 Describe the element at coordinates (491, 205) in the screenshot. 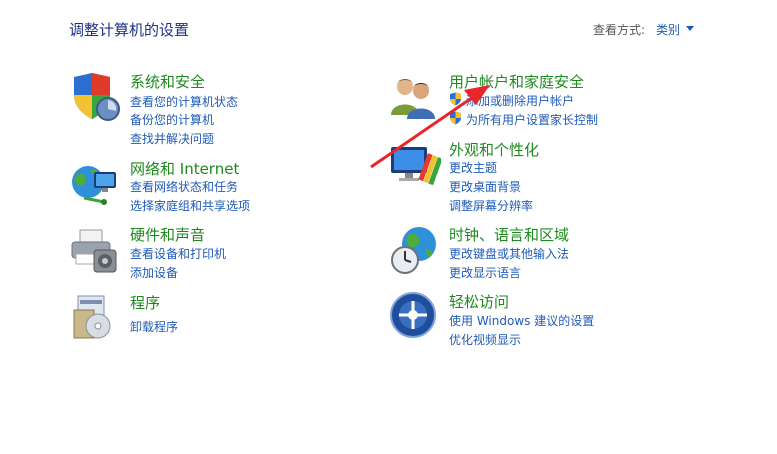

I see `link-screen-resolution: 调整屏幕分辨率` at that location.